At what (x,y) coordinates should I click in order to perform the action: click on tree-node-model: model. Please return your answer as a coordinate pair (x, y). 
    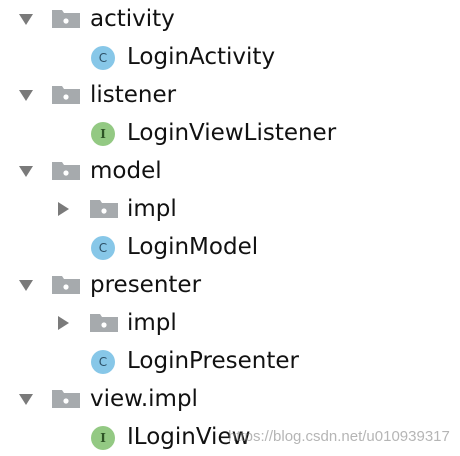
    Looking at the image, I should click on (230, 171).